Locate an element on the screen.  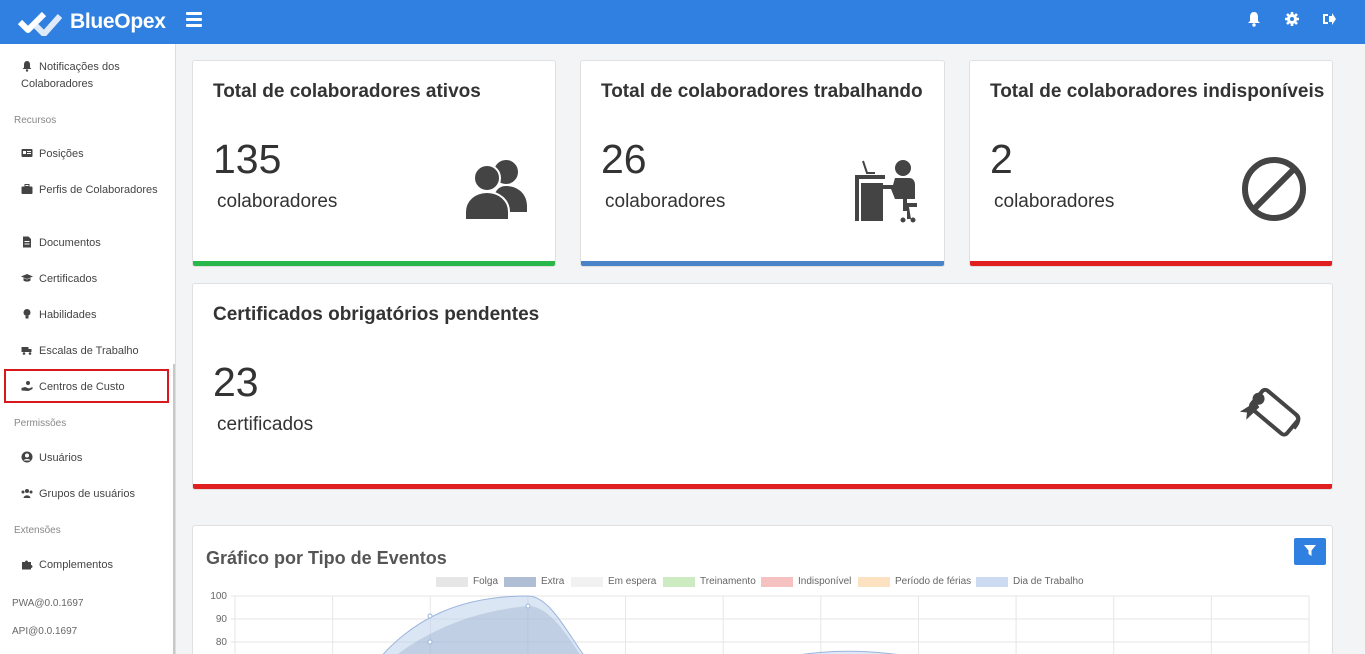
sidebar-item-complementos: Complementos is located at coordinates (95, 565).